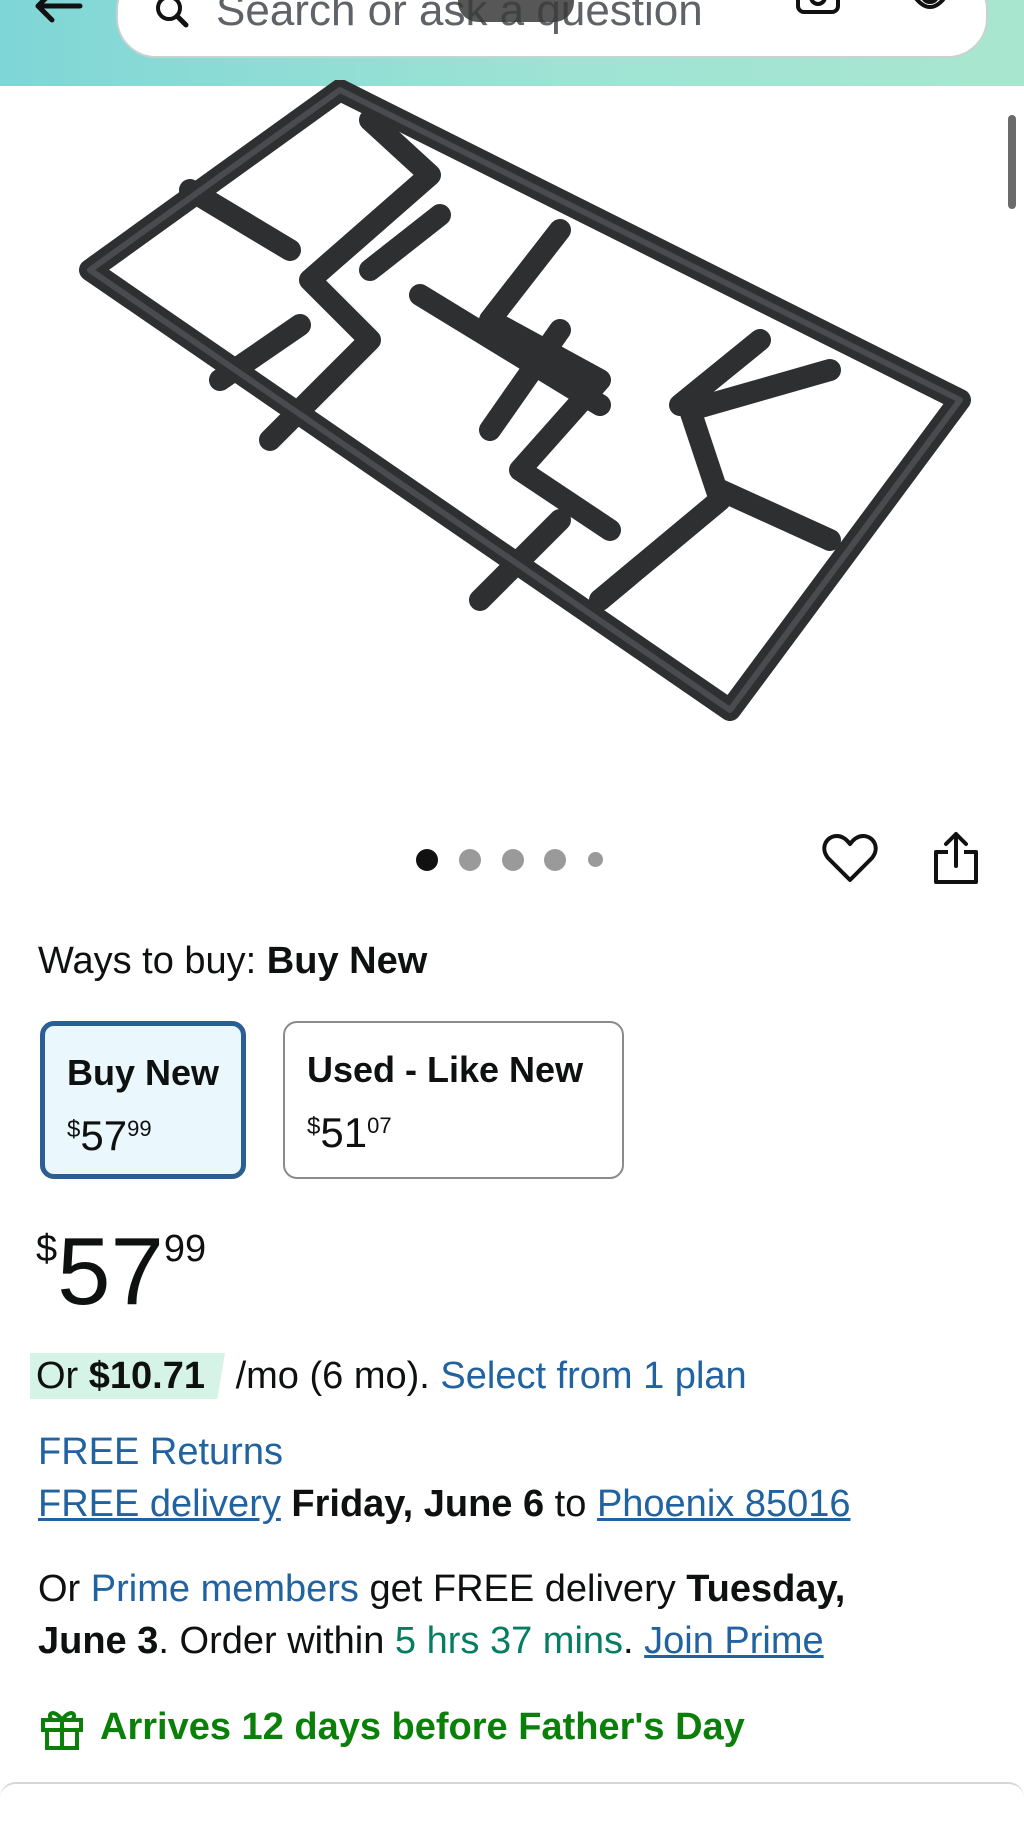  What do you see at coordinates (956, 858) in the screenshot?
I see `share-icon` at bounding box center [956, 858].